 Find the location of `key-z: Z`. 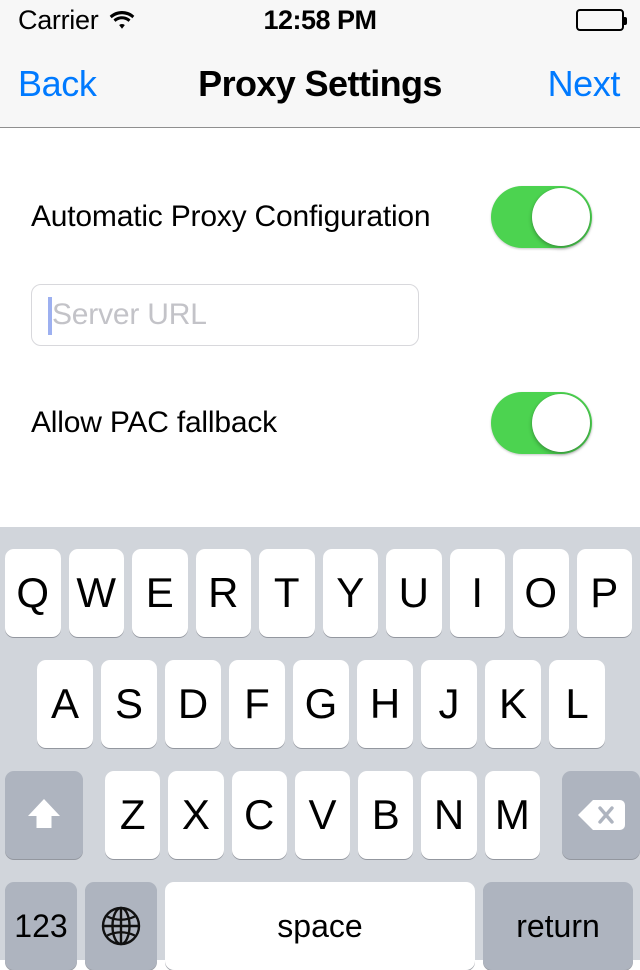

key-z: Z is located at coordinates (133, 815).